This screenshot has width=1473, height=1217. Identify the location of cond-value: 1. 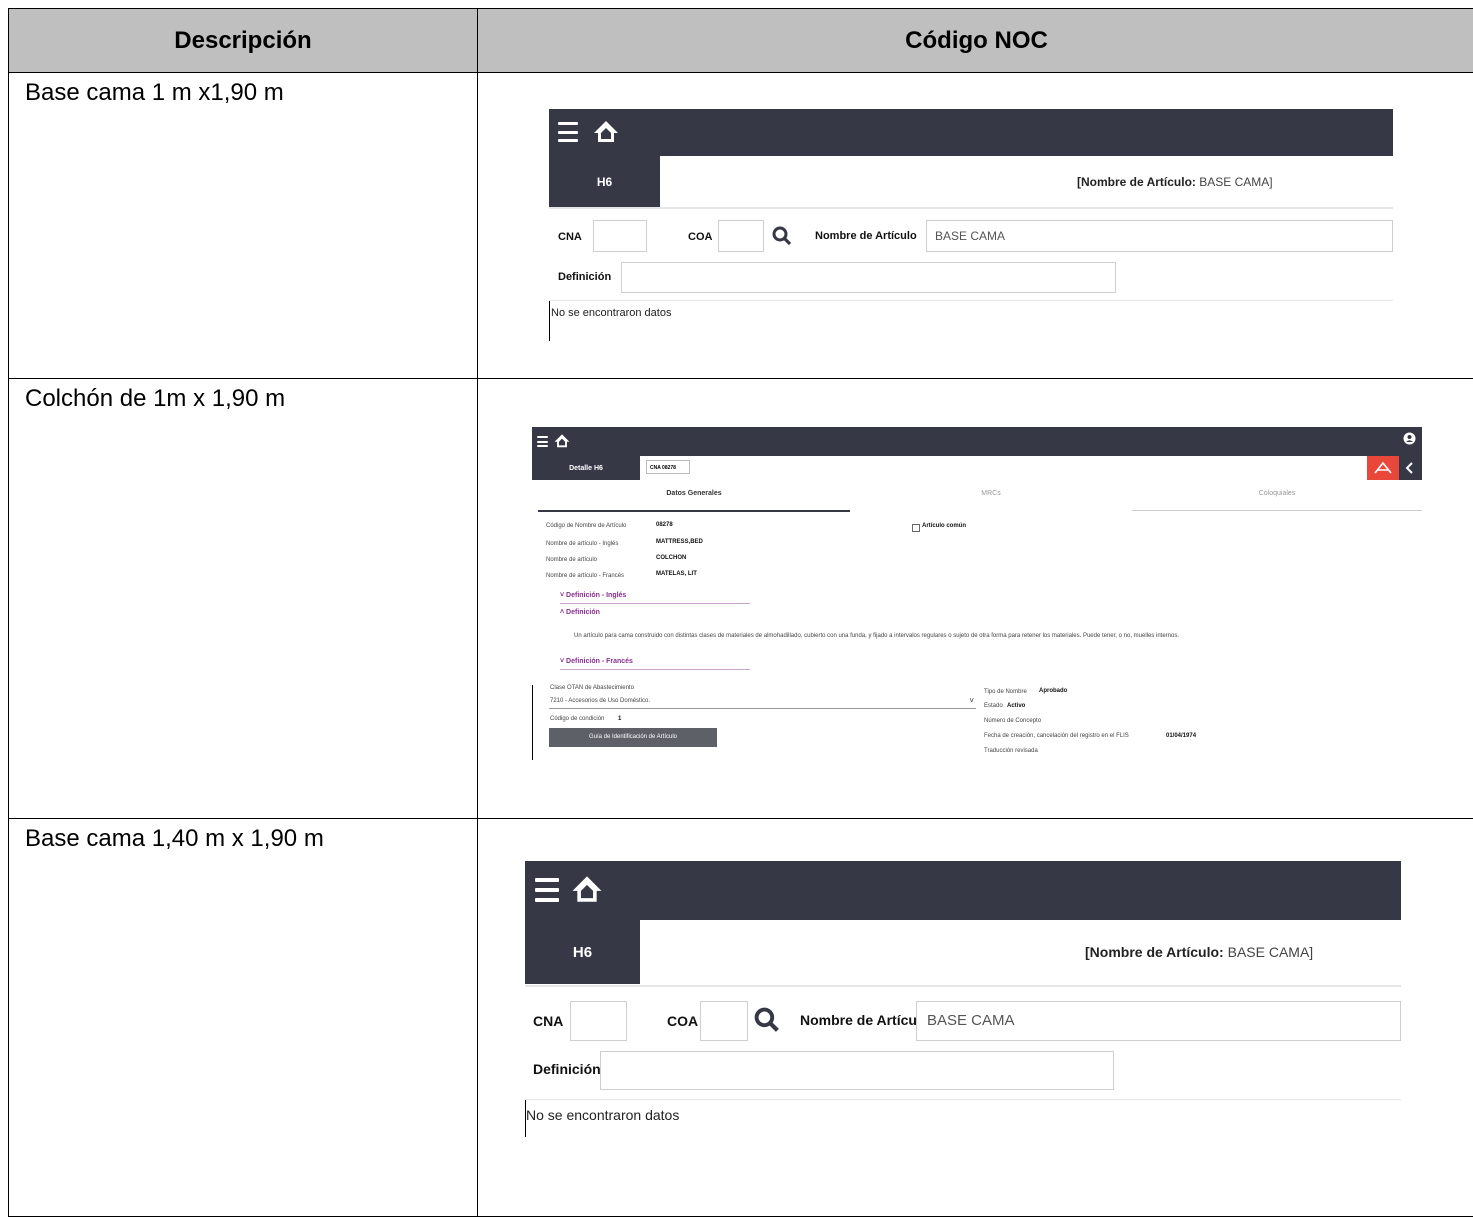
(620, 719).